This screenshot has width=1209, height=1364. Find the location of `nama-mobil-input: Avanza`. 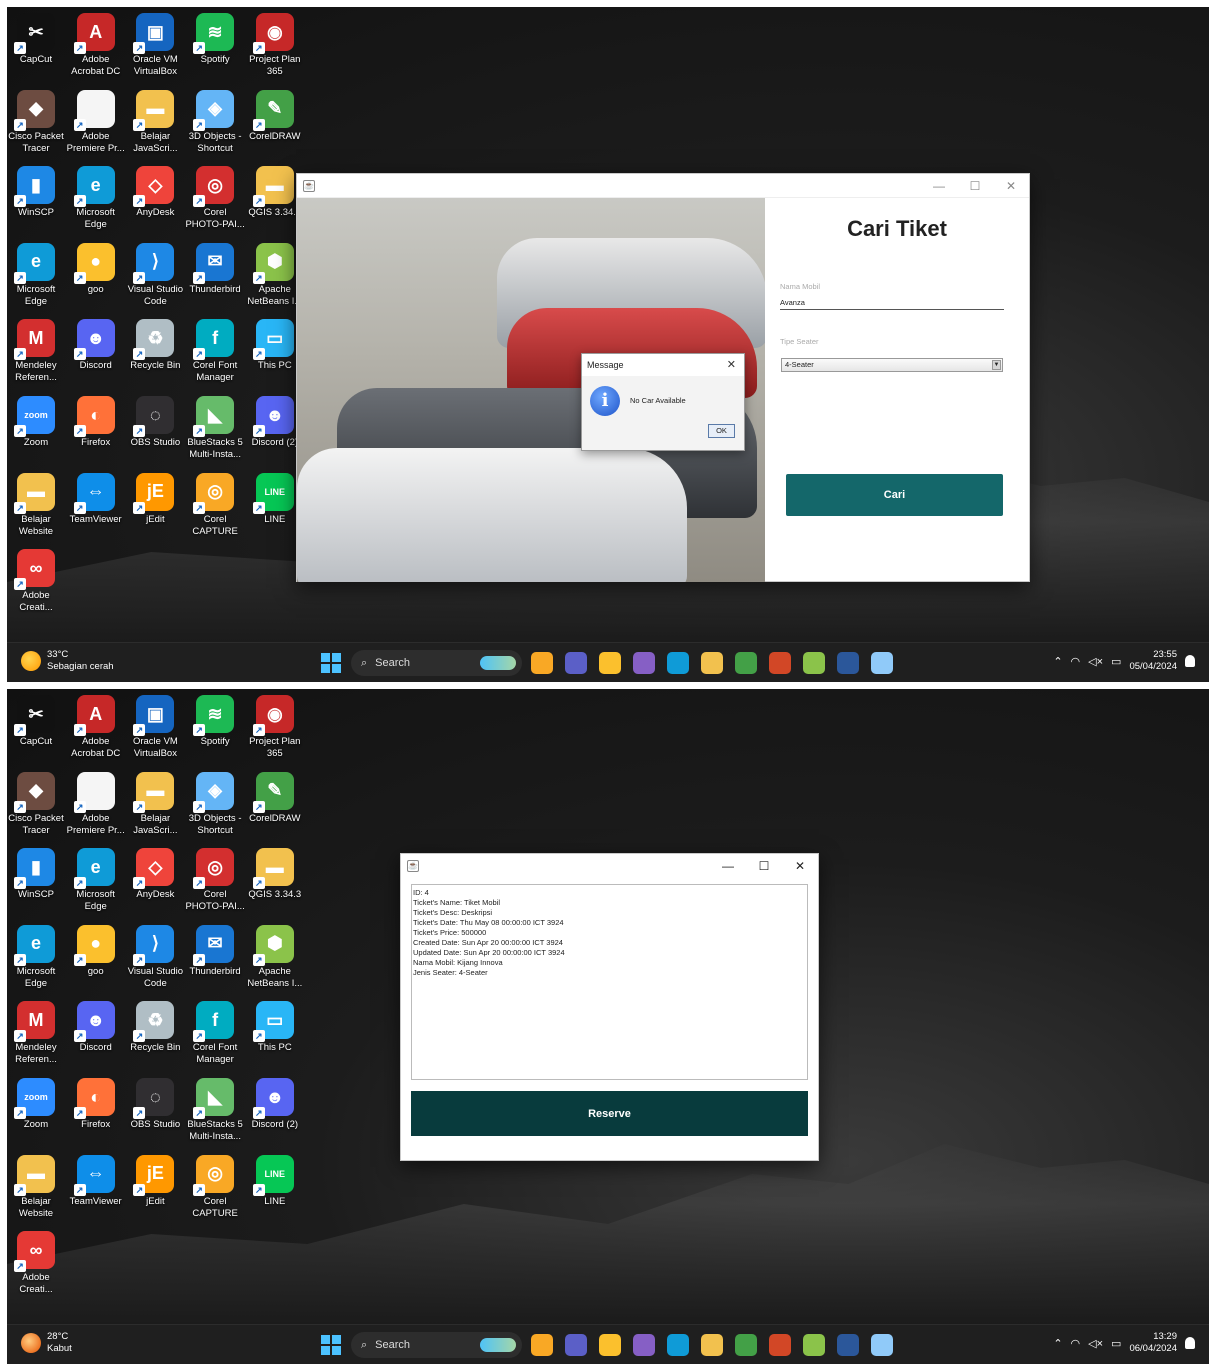

nama-mobil-input: Avanza is located at coordinates (892, 304).